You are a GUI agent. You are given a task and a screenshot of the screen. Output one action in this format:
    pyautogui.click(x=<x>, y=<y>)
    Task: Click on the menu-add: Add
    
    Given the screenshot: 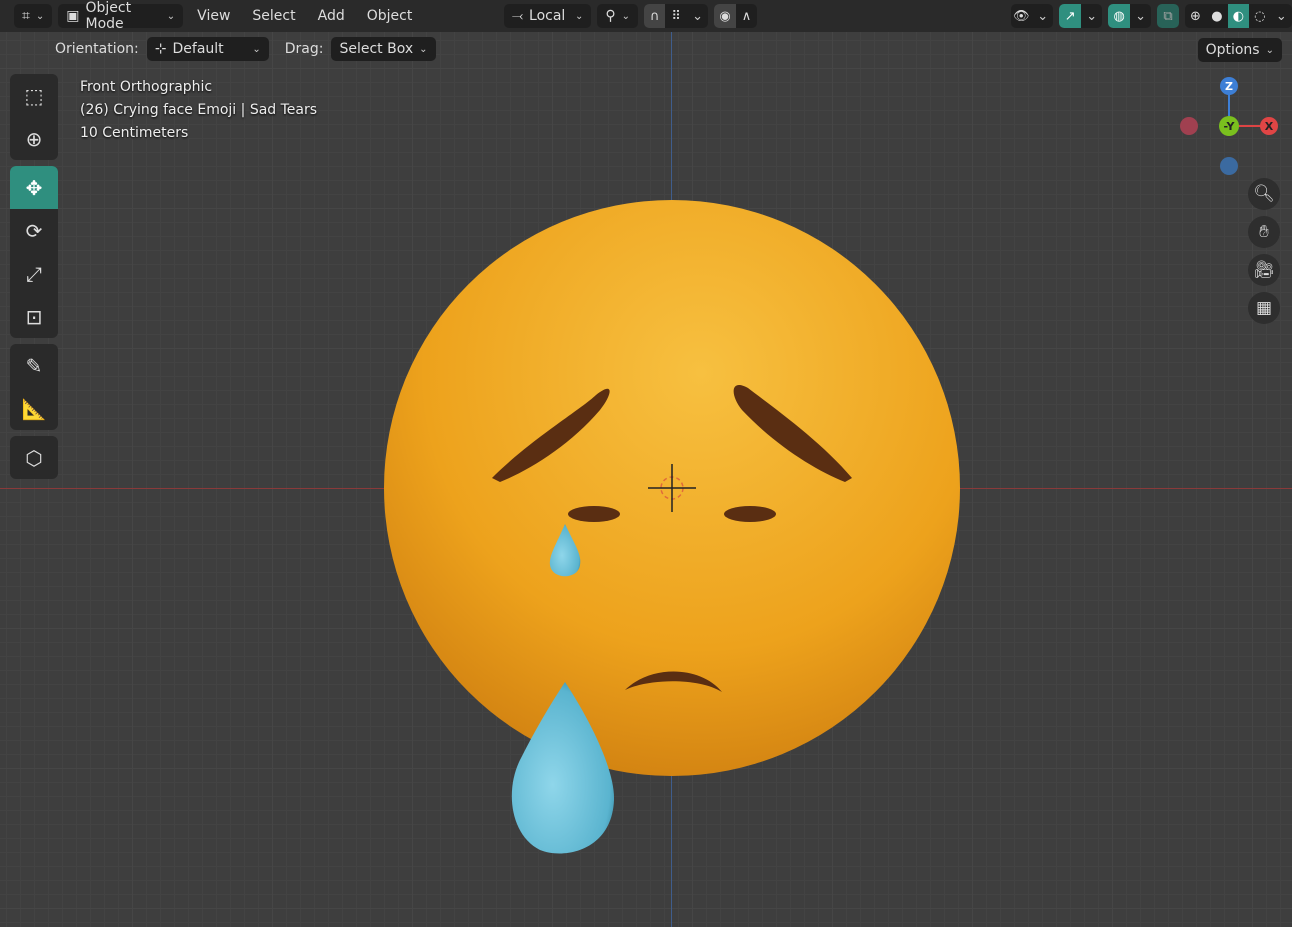 What is the action you would take?
    pyautogui.click(x=331, y=16)
    